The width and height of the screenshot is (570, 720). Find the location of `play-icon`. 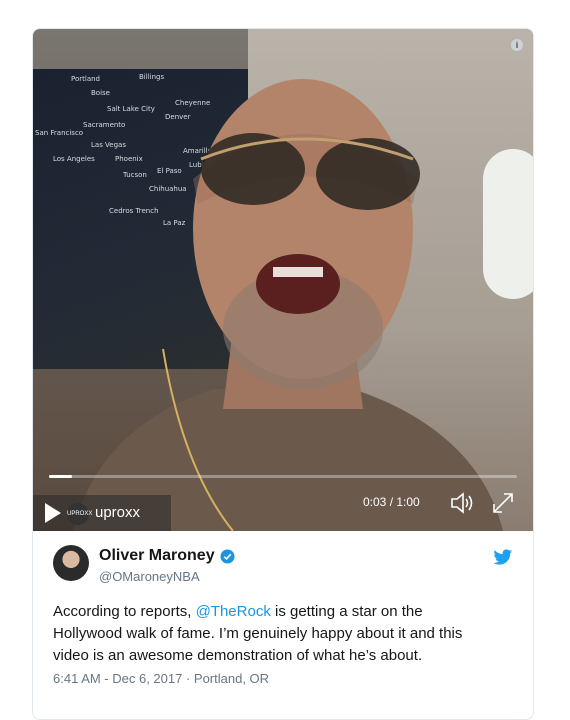

play-icon is located at coordinates (53, 513).